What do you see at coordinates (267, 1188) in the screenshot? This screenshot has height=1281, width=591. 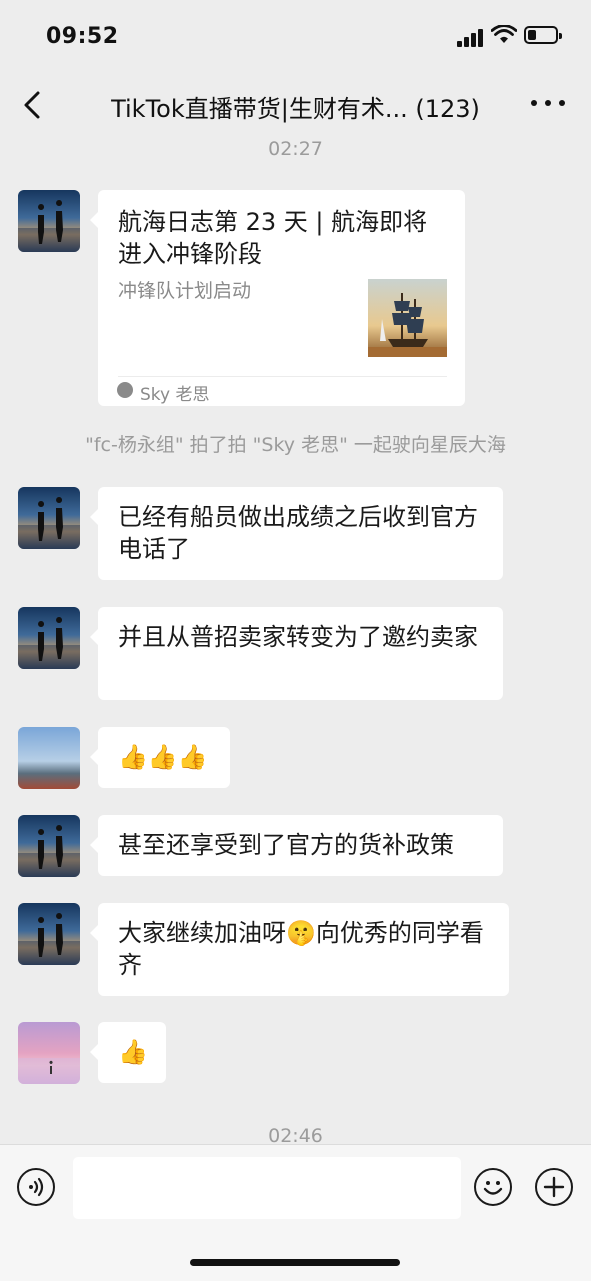 I see `message-input` at bounding box center [267, 1188].